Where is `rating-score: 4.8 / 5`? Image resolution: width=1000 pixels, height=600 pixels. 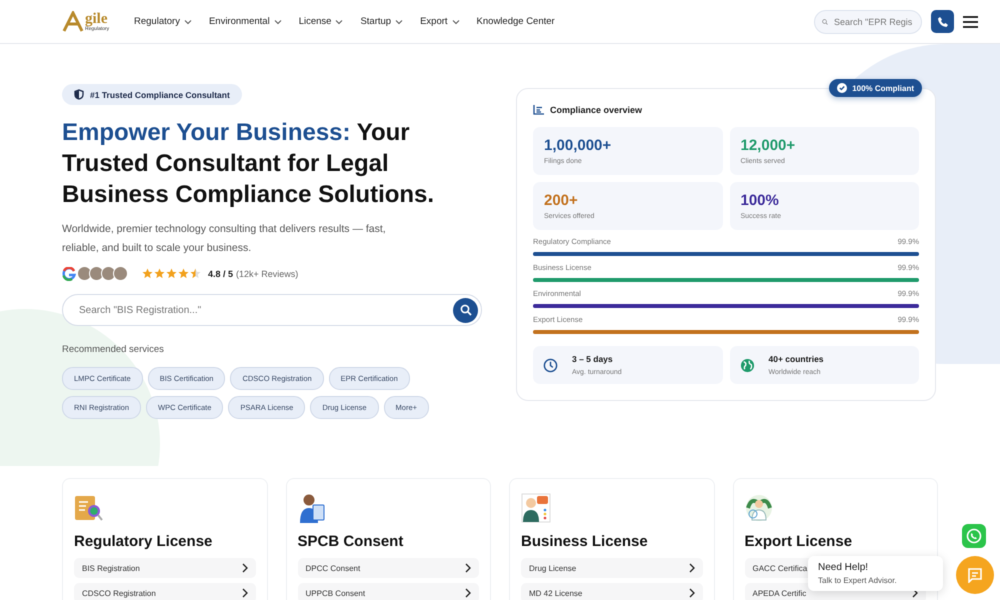
rating-score: 4.8 / 5 is located at coordinates (221, 273).